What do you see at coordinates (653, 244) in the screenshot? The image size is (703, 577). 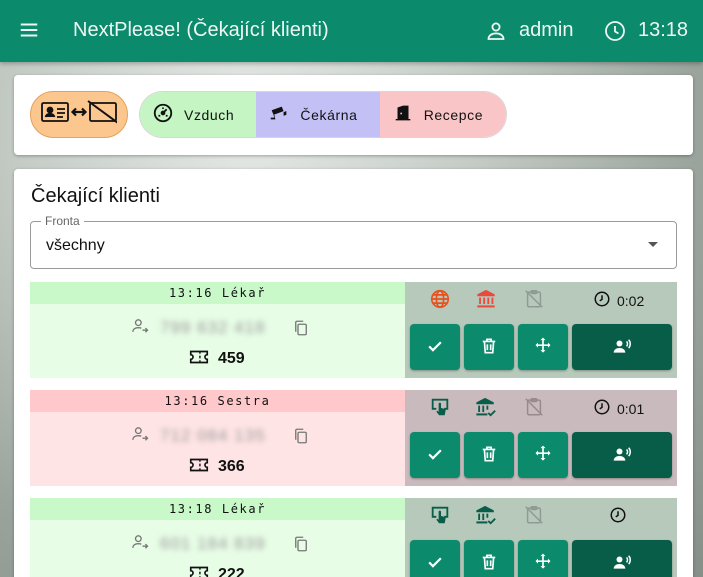 I see `dropdown-arrow-icon` at bounding box center [653, 244].